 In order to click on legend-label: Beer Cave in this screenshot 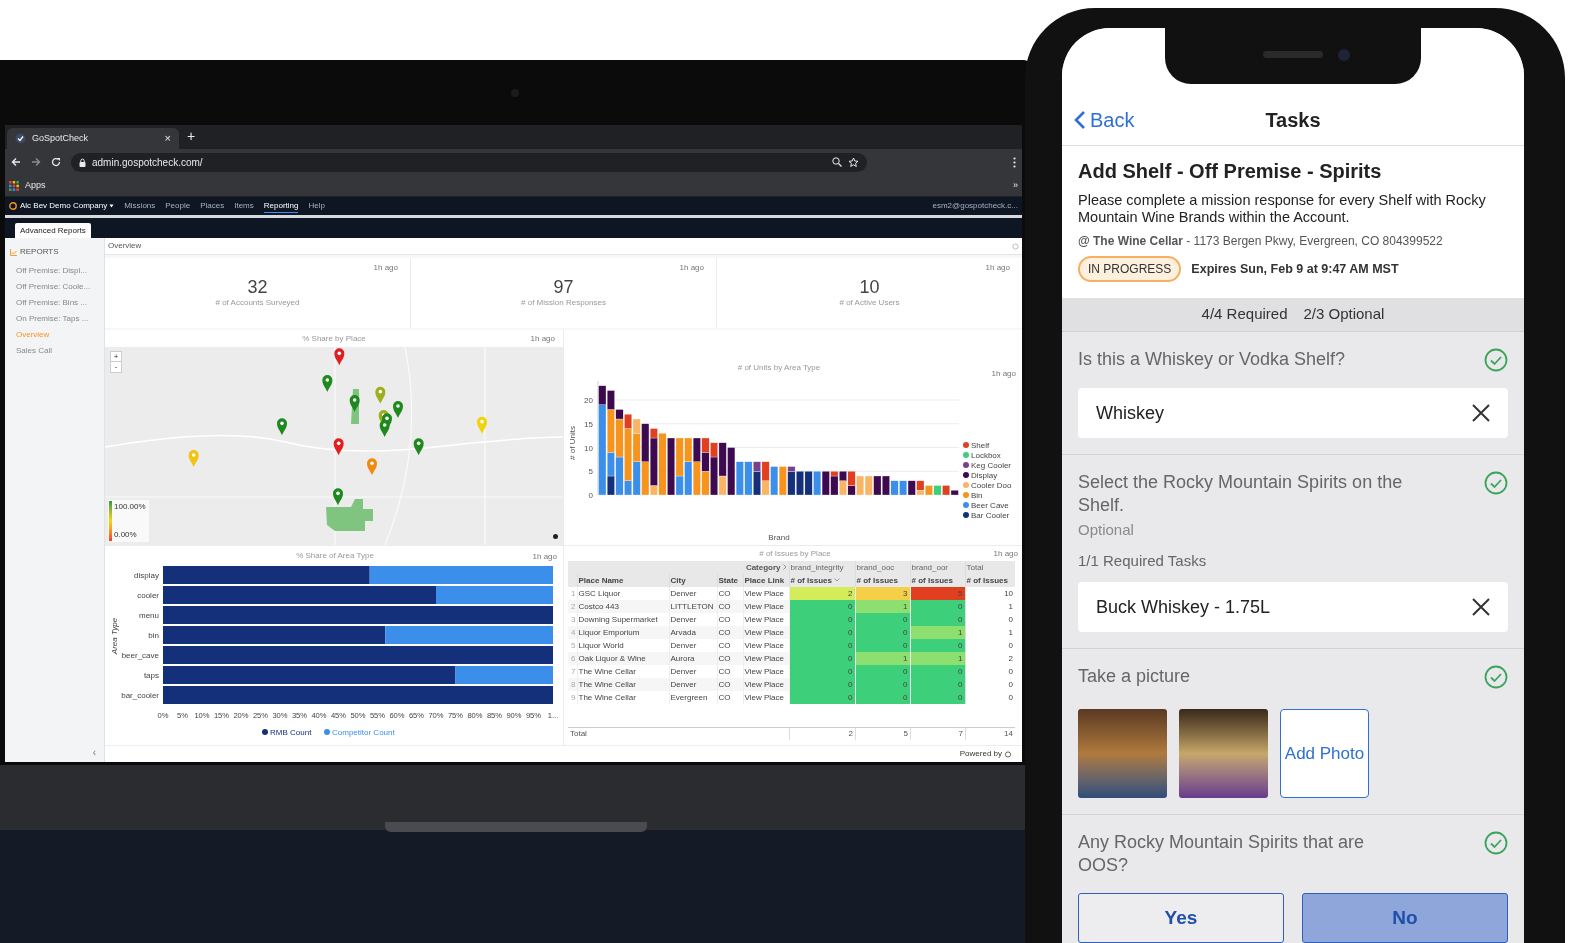, I will do `click(990, 505)`.